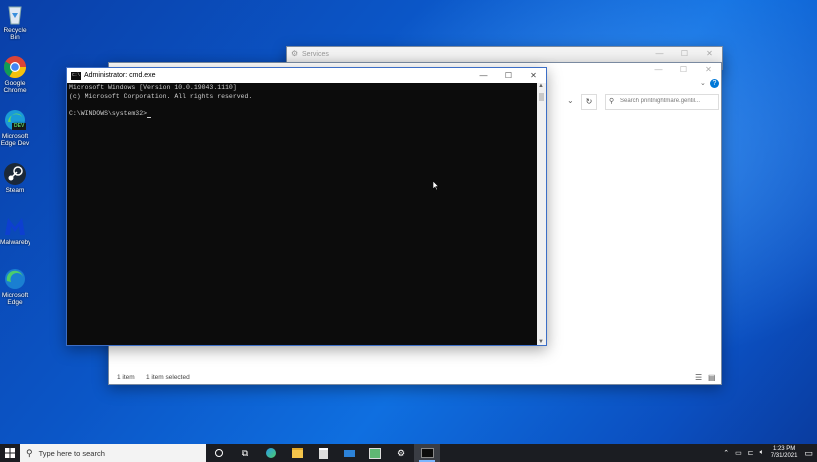 This screenshot has width=817, height=462. I want to click on chevron-down-icon: ⌄, so click(703, 83).